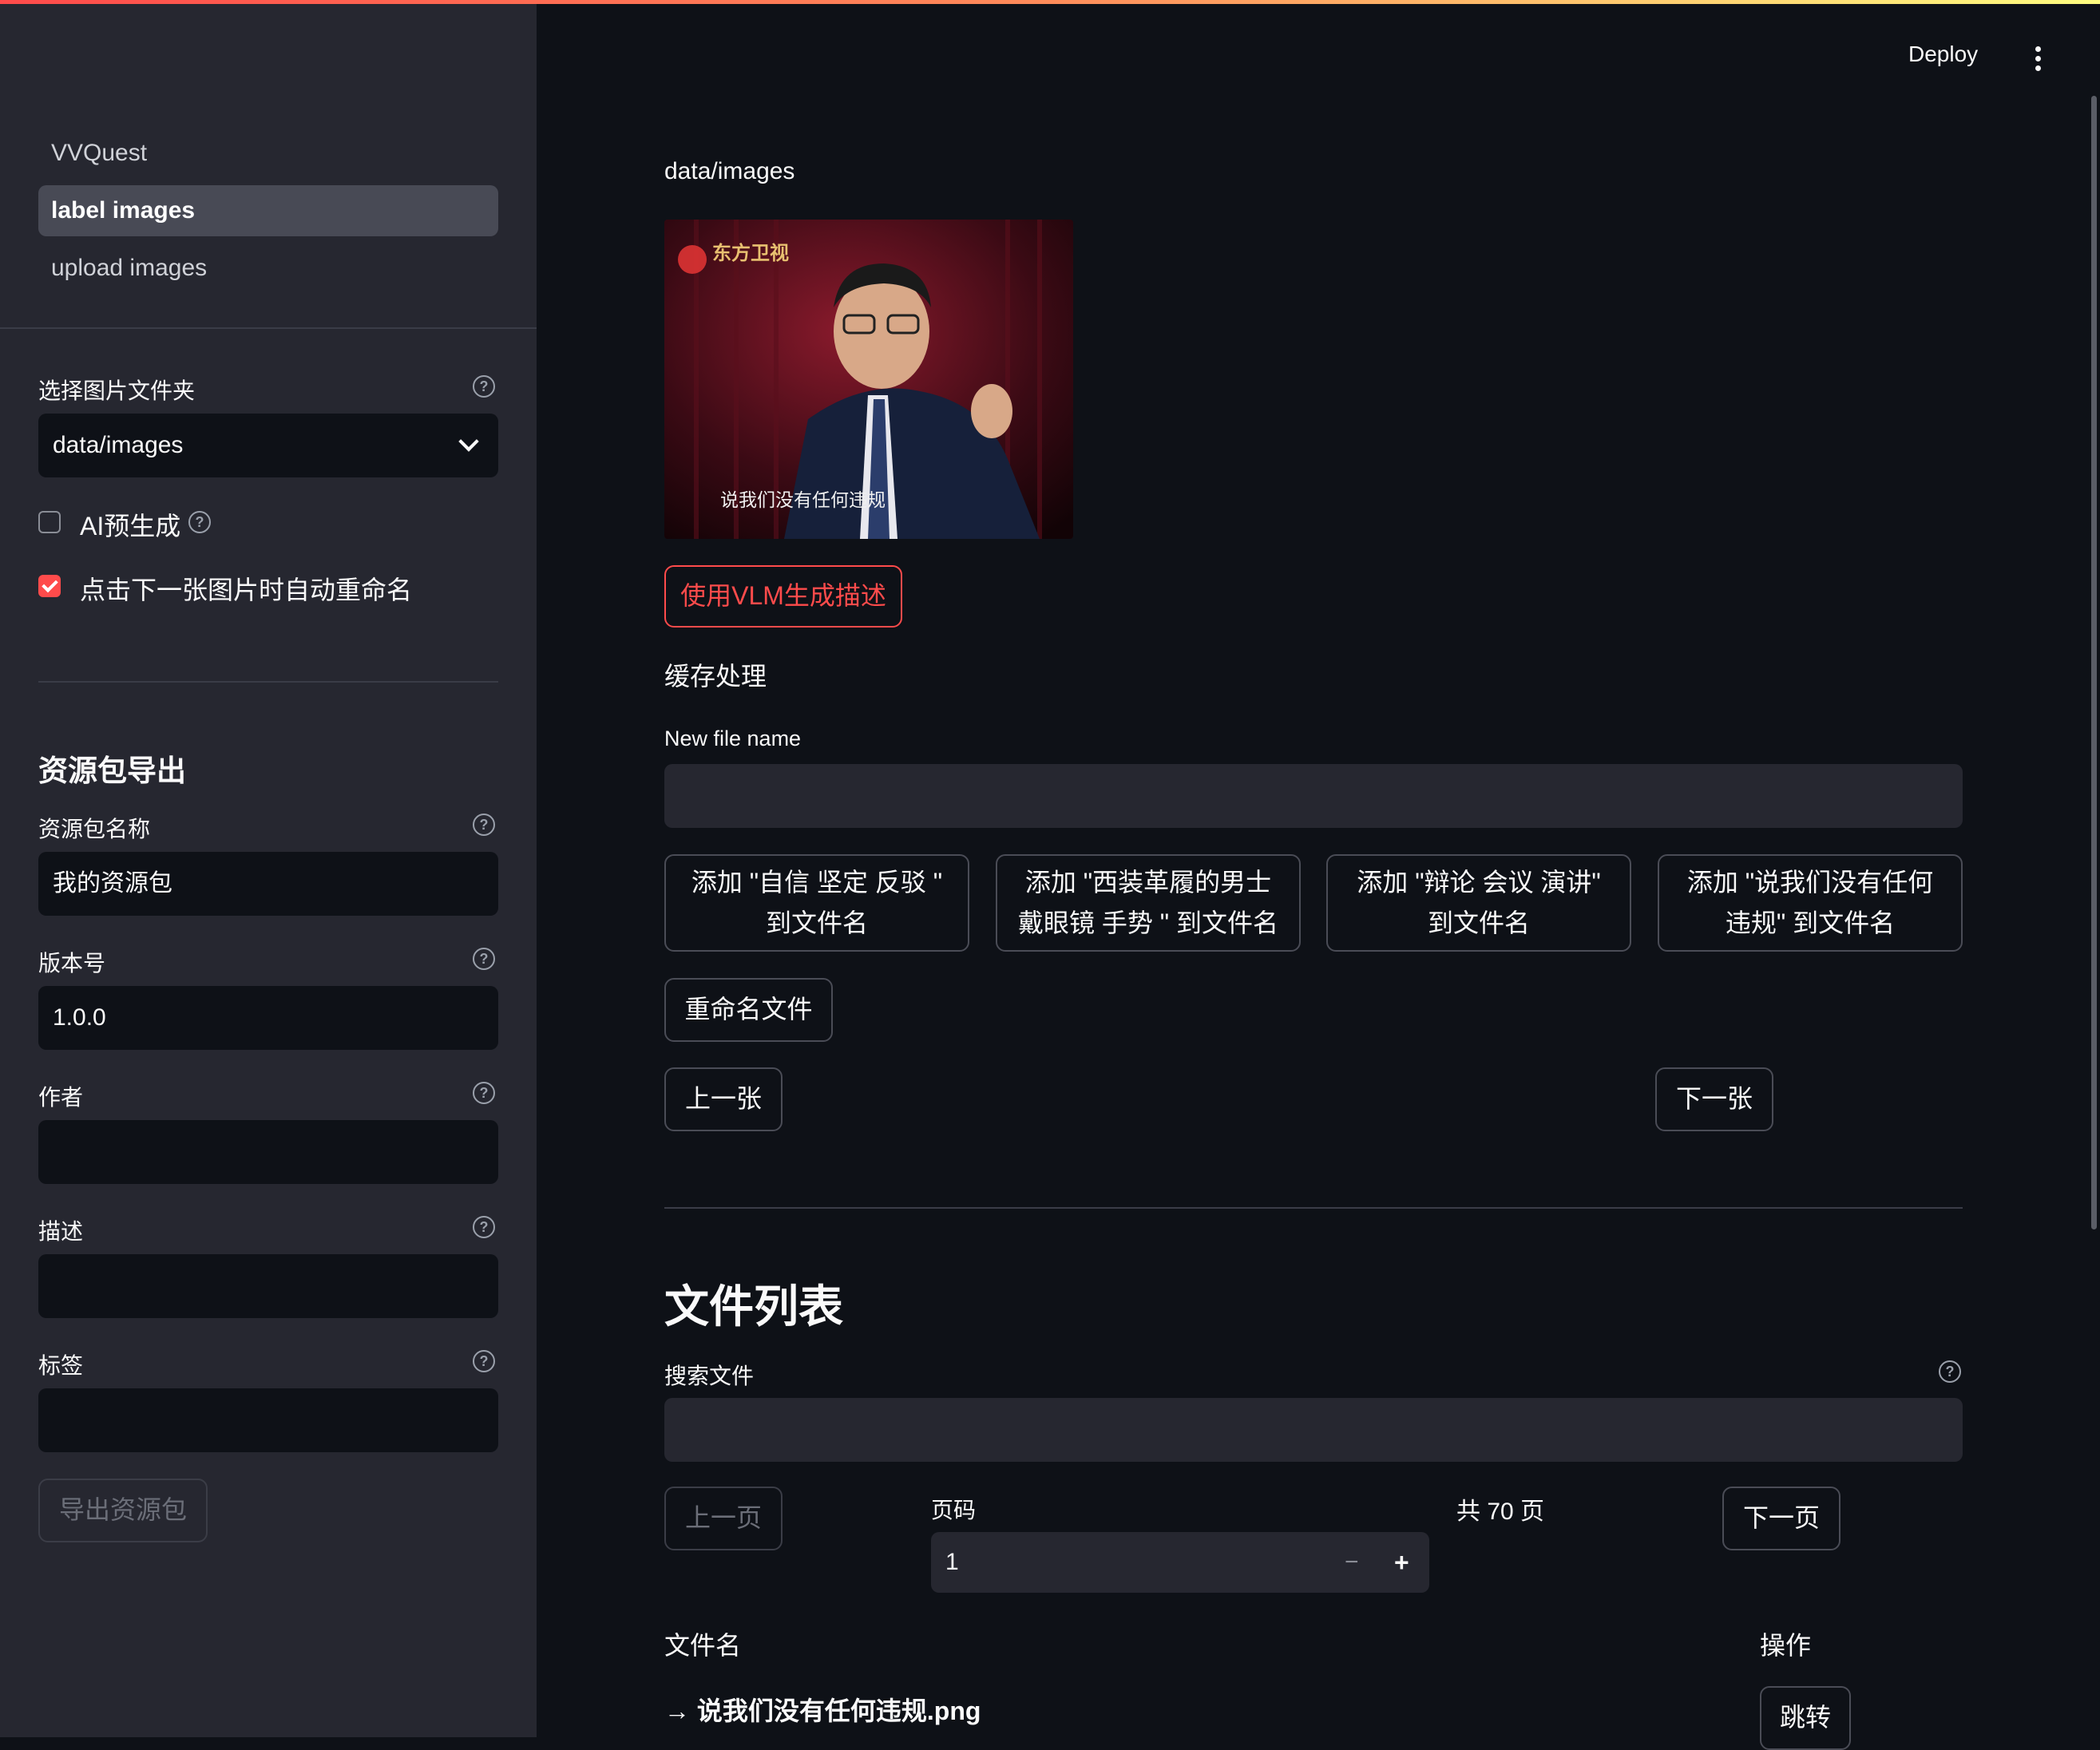  I want to click on next-page-button: 下一页, so click(1781, 1519).